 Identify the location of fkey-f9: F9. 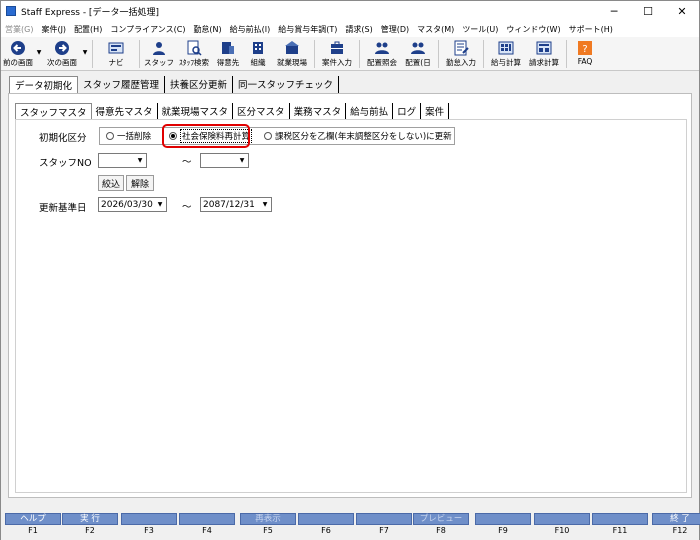
(503, 525).